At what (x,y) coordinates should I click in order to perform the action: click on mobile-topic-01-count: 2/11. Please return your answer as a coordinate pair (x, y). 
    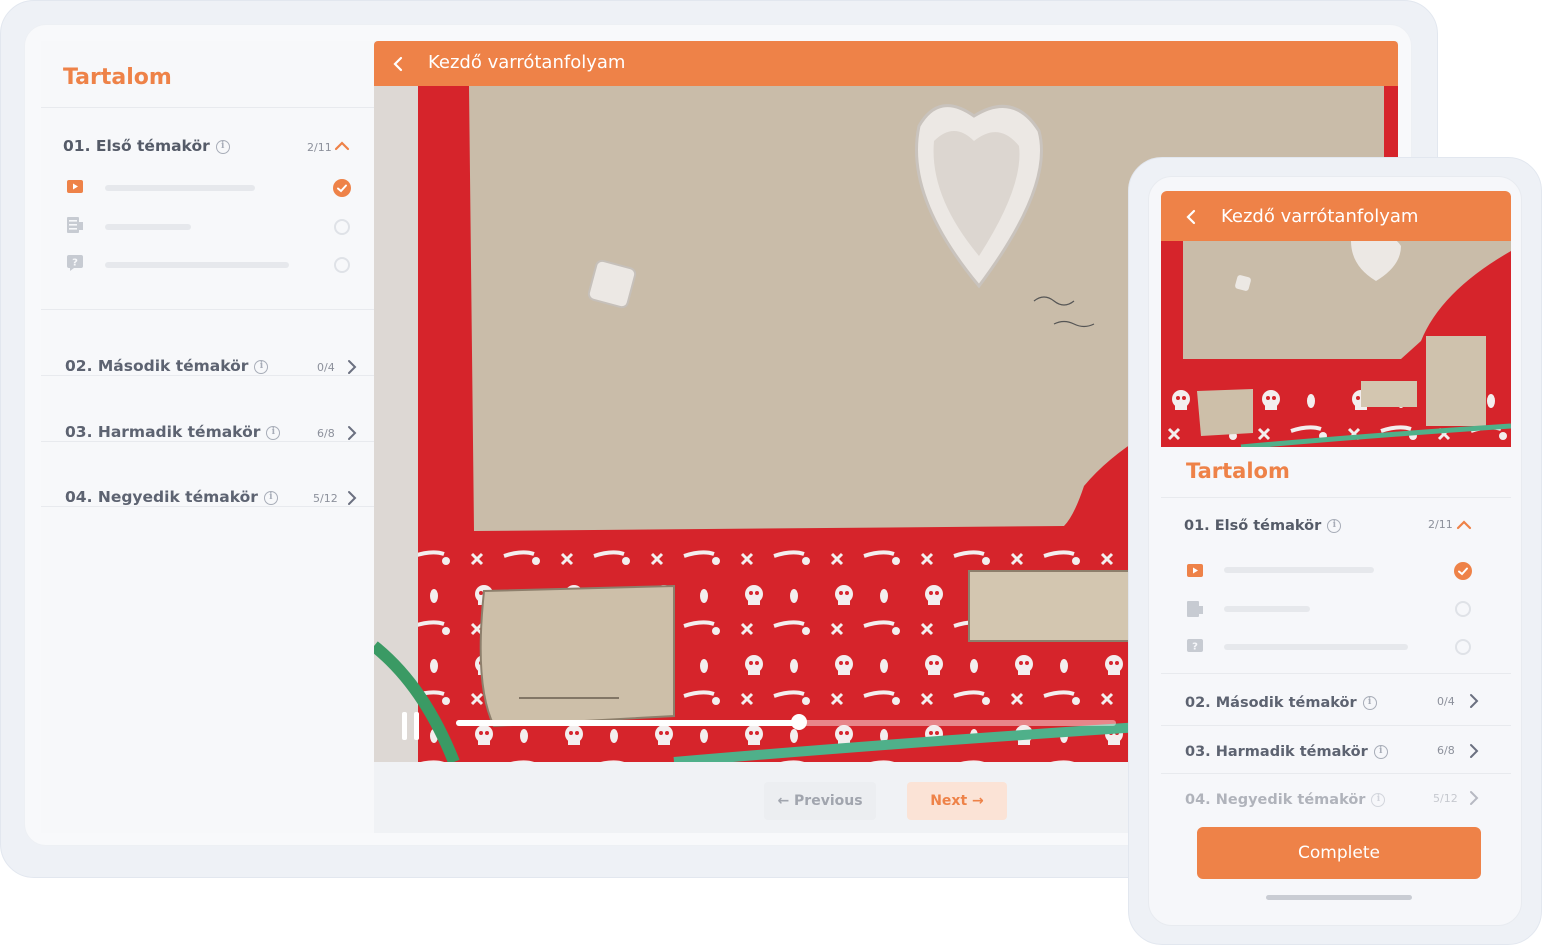
    Looking at the image, I should click on (1440, 524).